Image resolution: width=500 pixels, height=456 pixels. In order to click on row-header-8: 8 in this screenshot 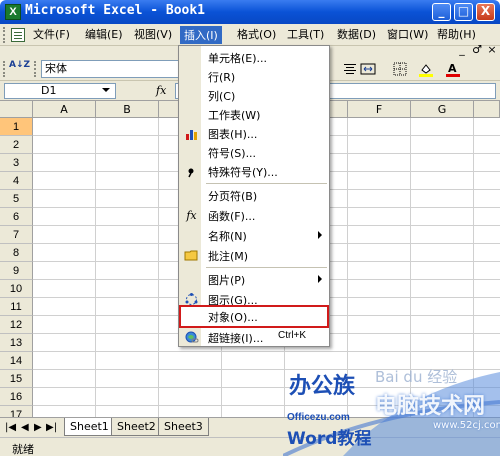, I will do `click(16, 253)`.